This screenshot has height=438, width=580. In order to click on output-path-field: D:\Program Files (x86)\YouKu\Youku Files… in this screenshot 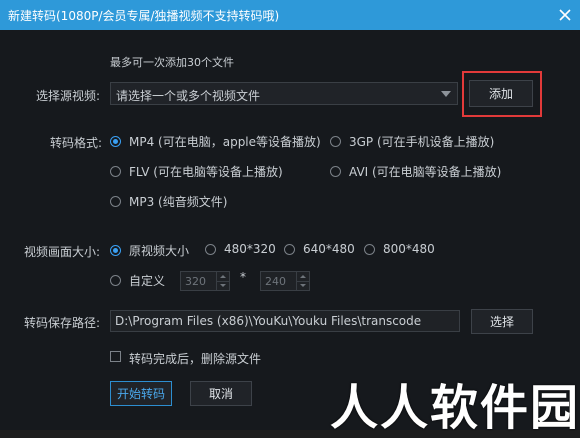, I will do `click(285, 321)`.